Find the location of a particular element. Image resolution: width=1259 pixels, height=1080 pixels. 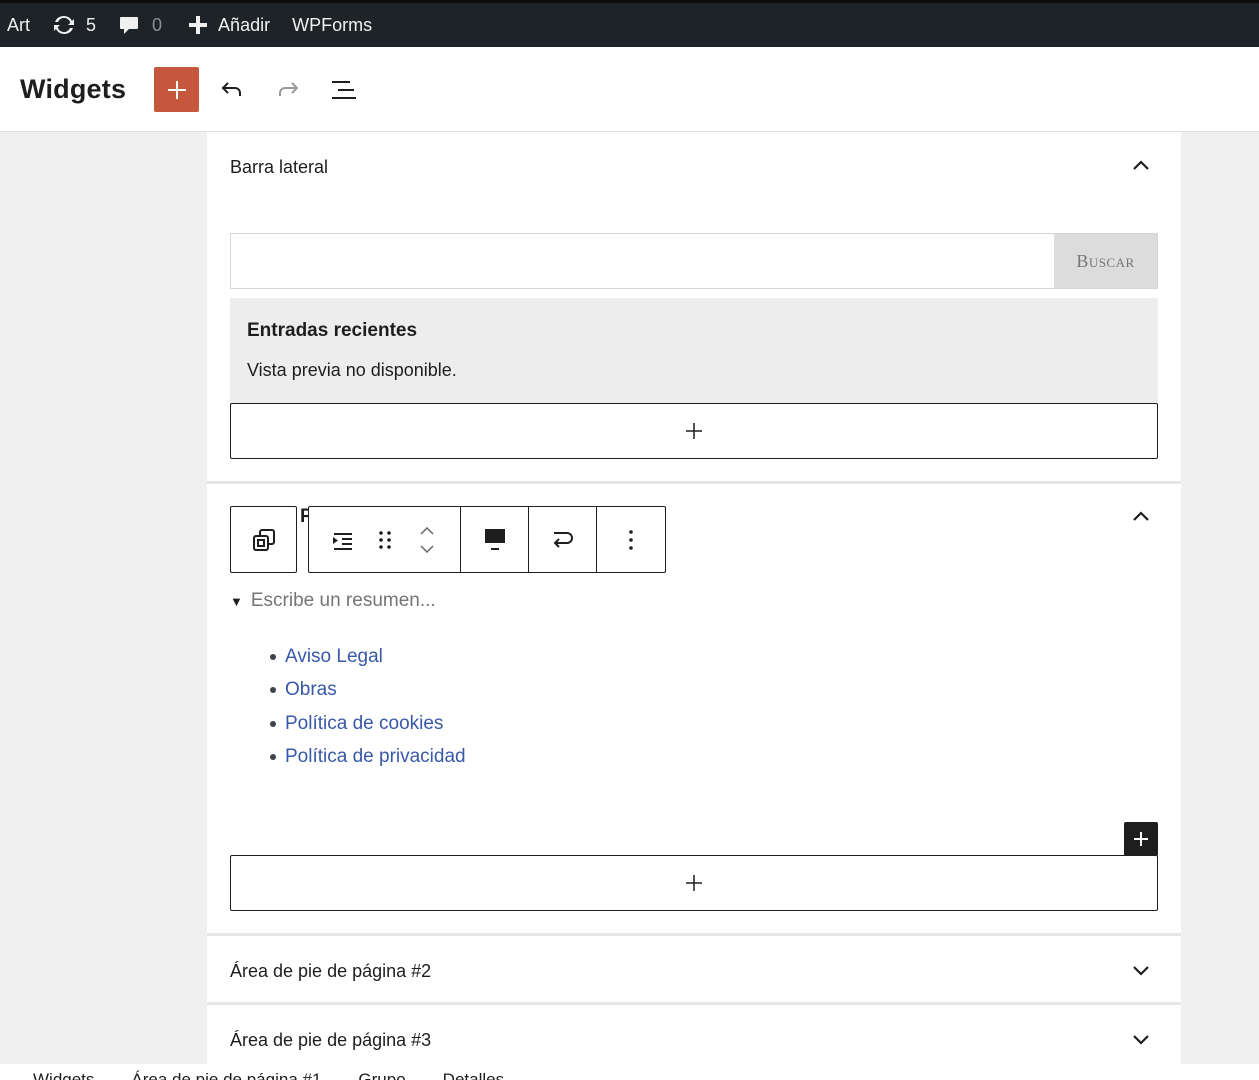

search-widget: Buscar is located at coordinates (694, 261).